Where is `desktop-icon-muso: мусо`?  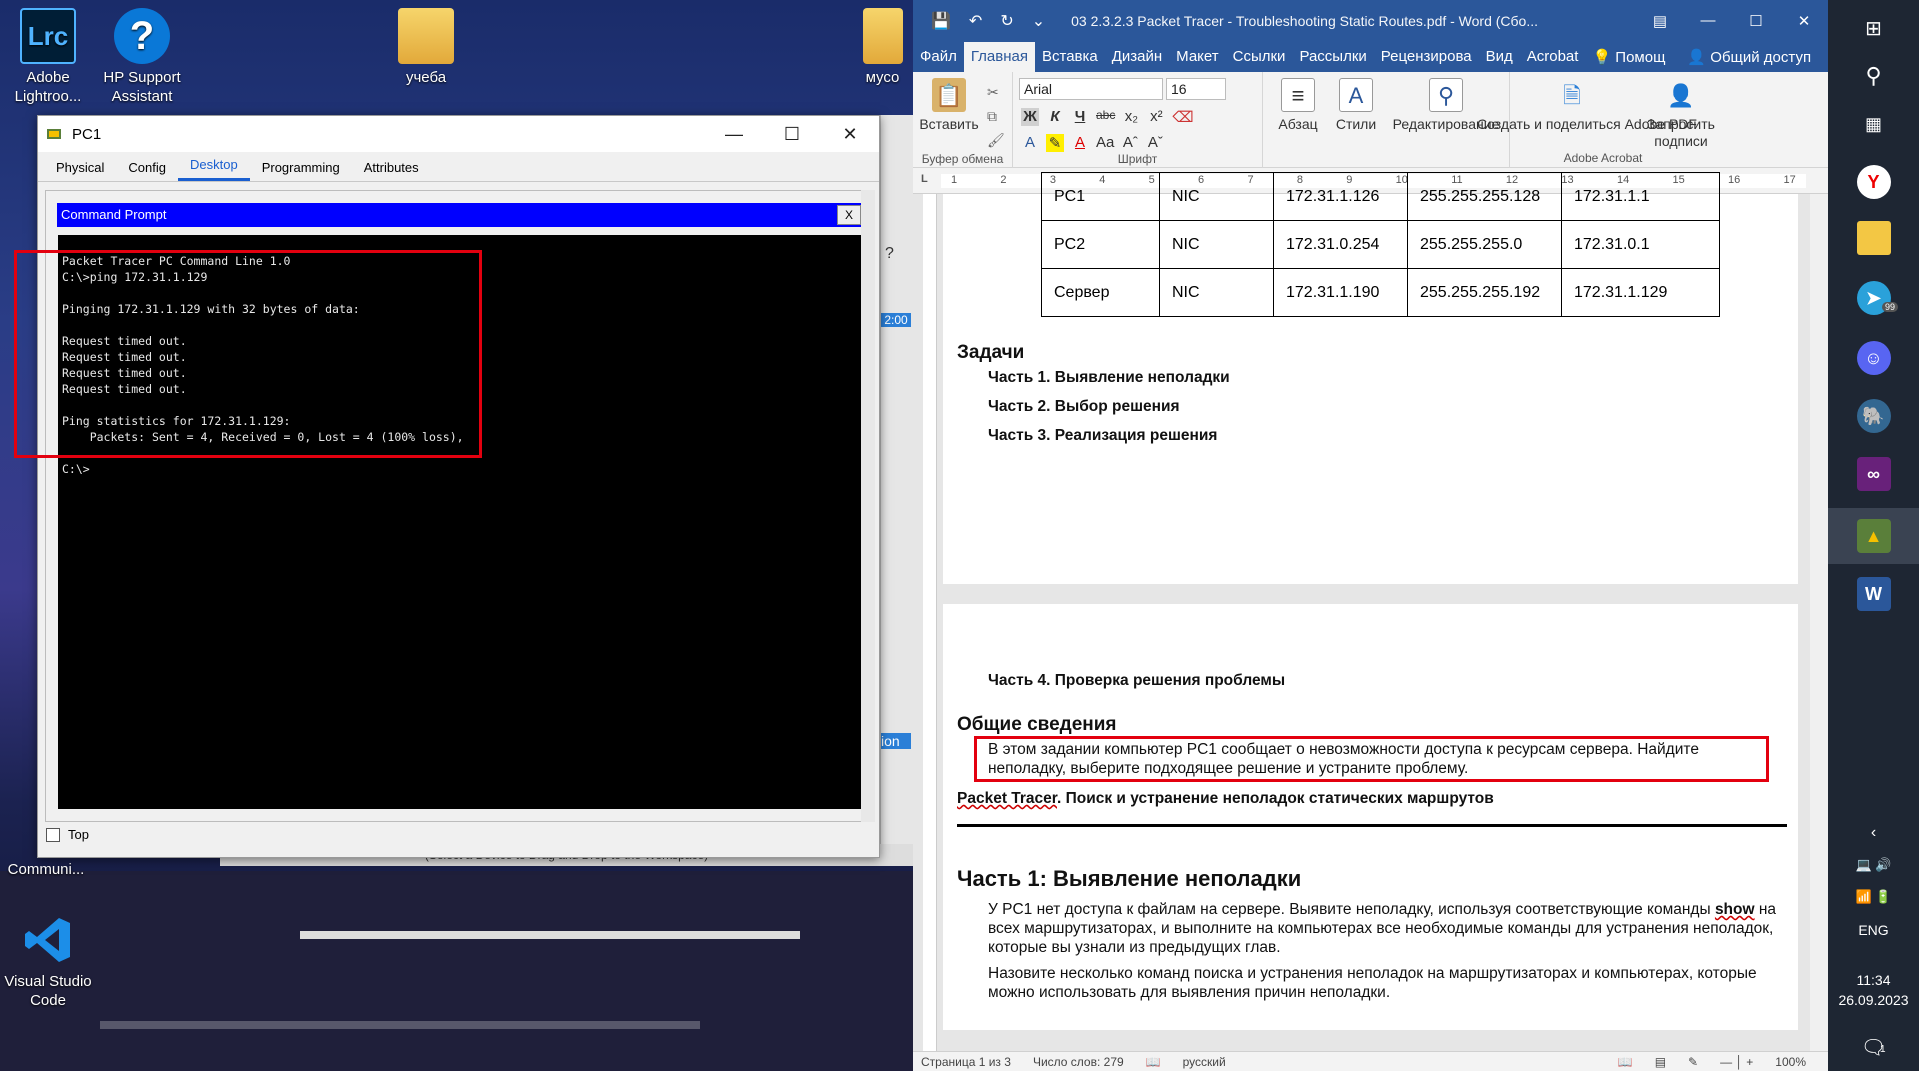
desktop-icon-muso: мусо is located at coordinates (882, 47).